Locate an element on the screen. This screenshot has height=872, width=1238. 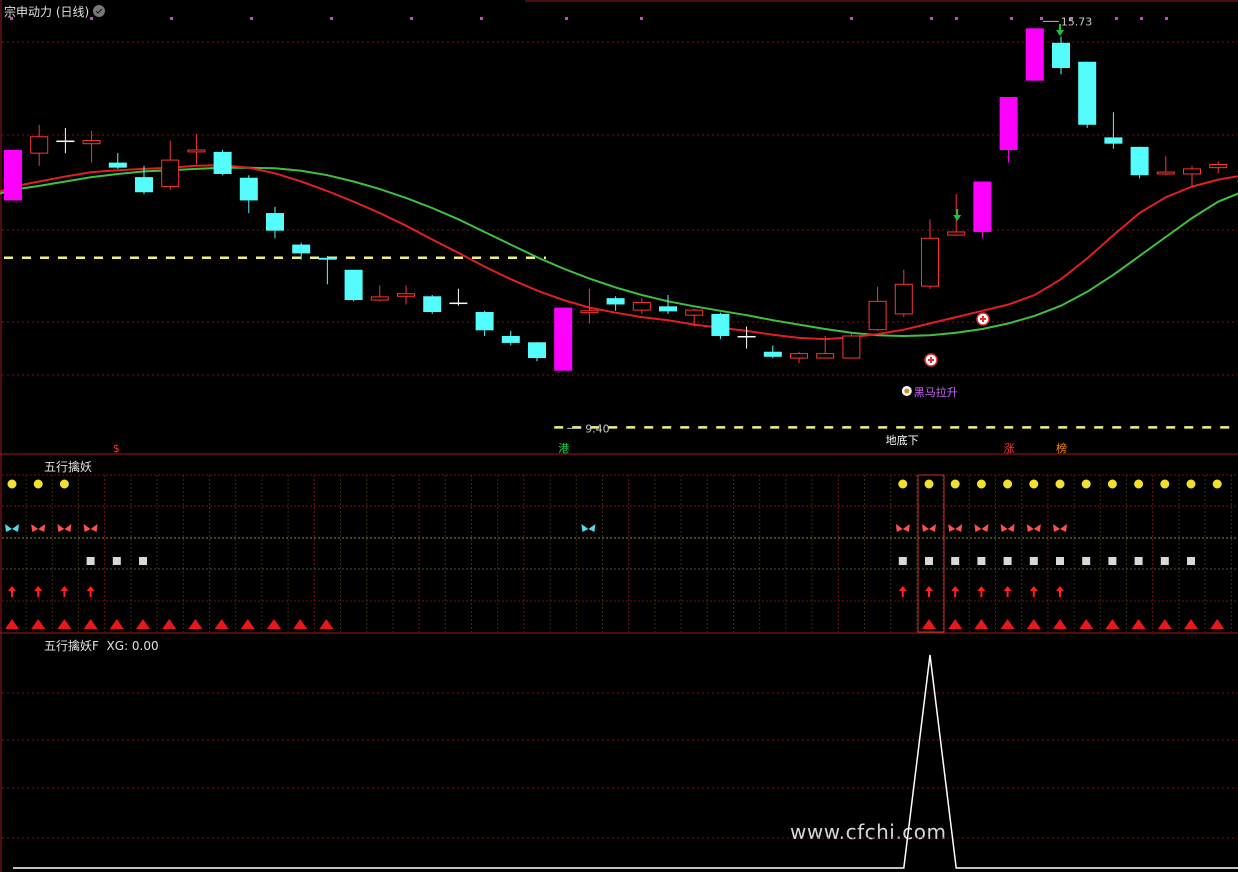
signal-highlight-box is located at coordinates (931, 553).